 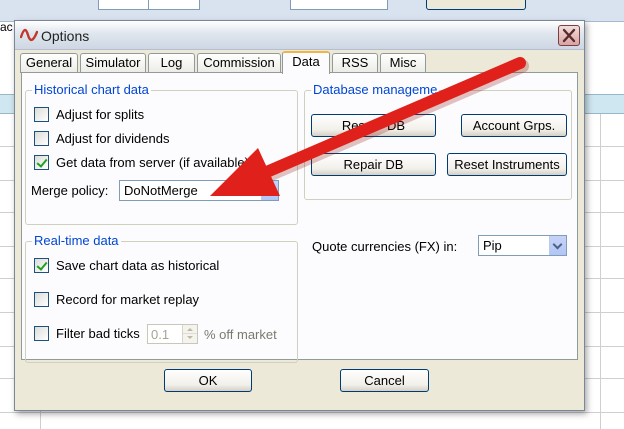 I want to click on save-chart-data-checkbox, so click(x=41, y=265).